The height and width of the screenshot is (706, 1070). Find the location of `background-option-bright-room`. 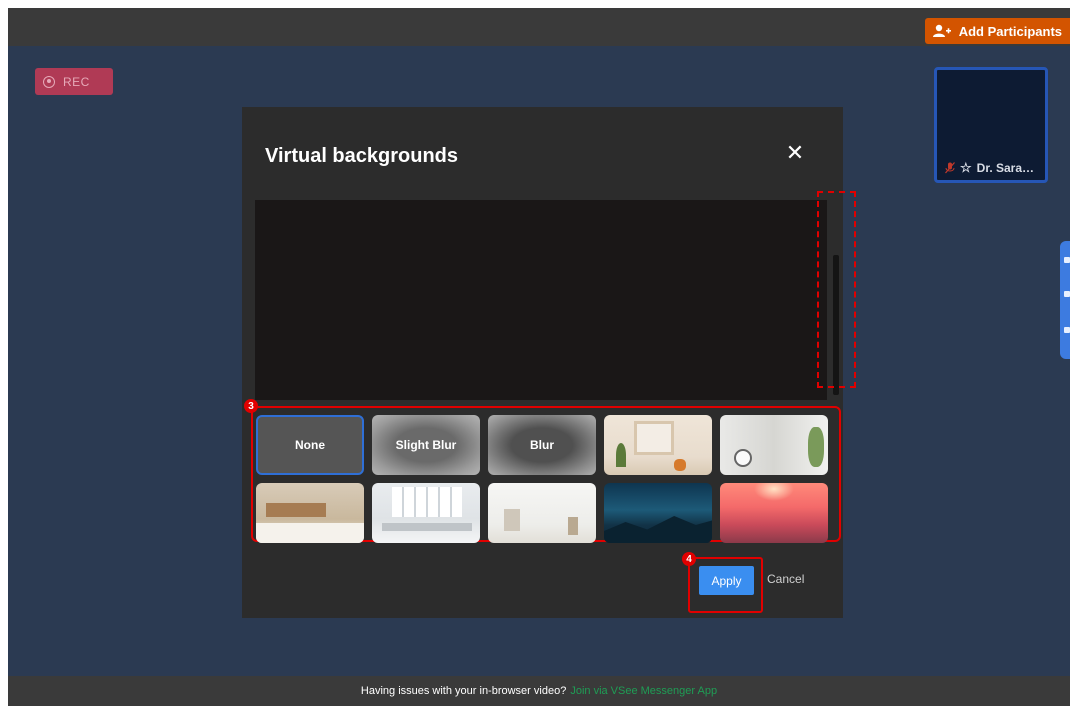

background-option-bright-room is located at coordinates (542, 513).